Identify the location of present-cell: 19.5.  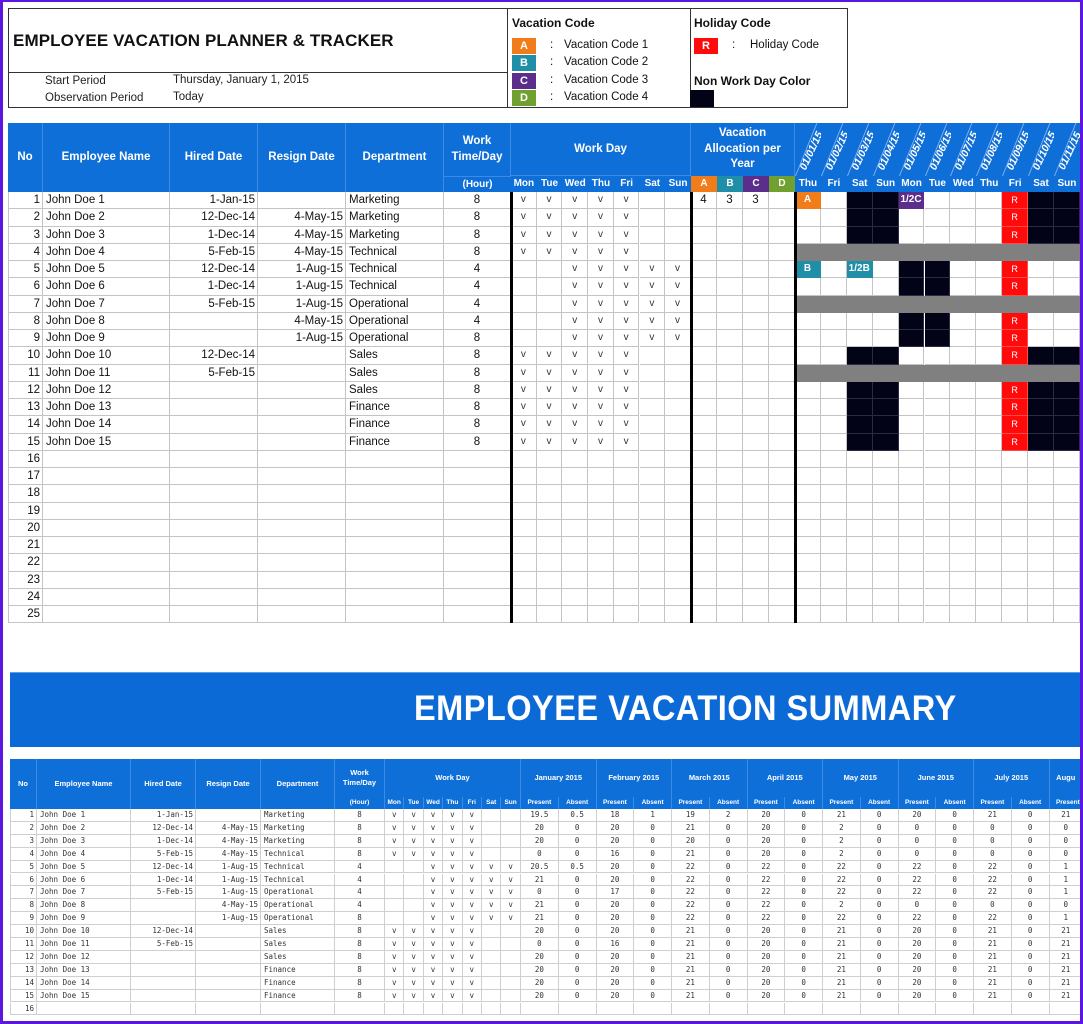
(540, 815).